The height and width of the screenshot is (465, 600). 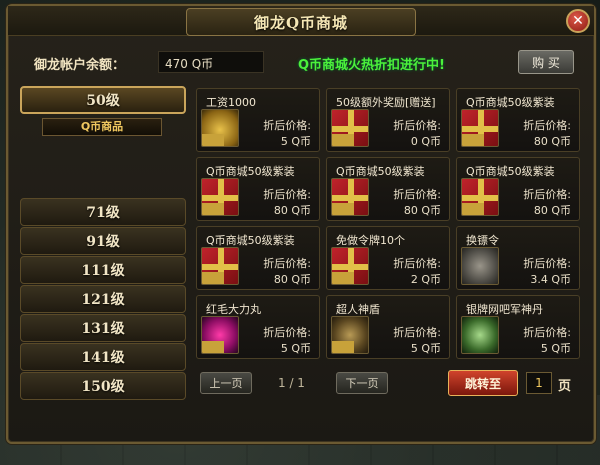 What do you see at coordinates (103, 386) in the screenshot?
I see `level-tab-150: 150级` at bounding box center [103, 386].